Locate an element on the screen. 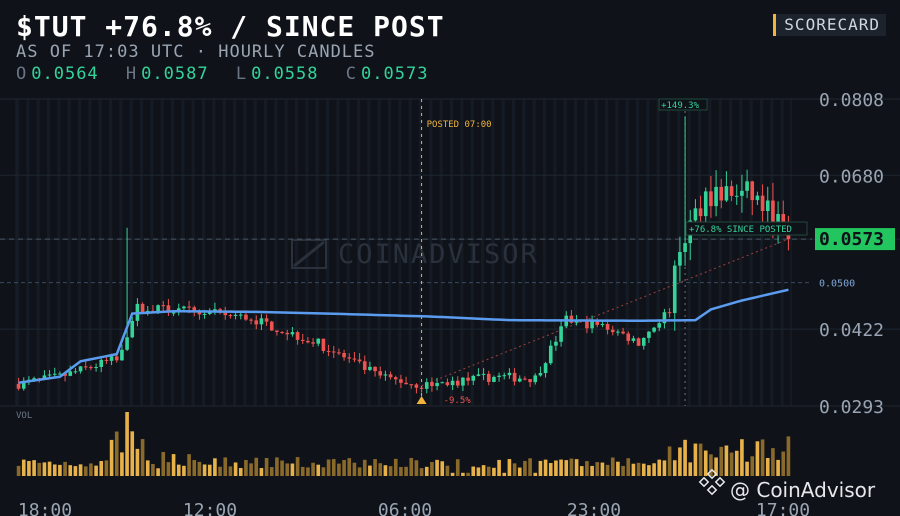 Image resolution: width=900 pixels, height=516 pixels. credit-text: @ CoinAdvisor is located at coordinates (803, 490).